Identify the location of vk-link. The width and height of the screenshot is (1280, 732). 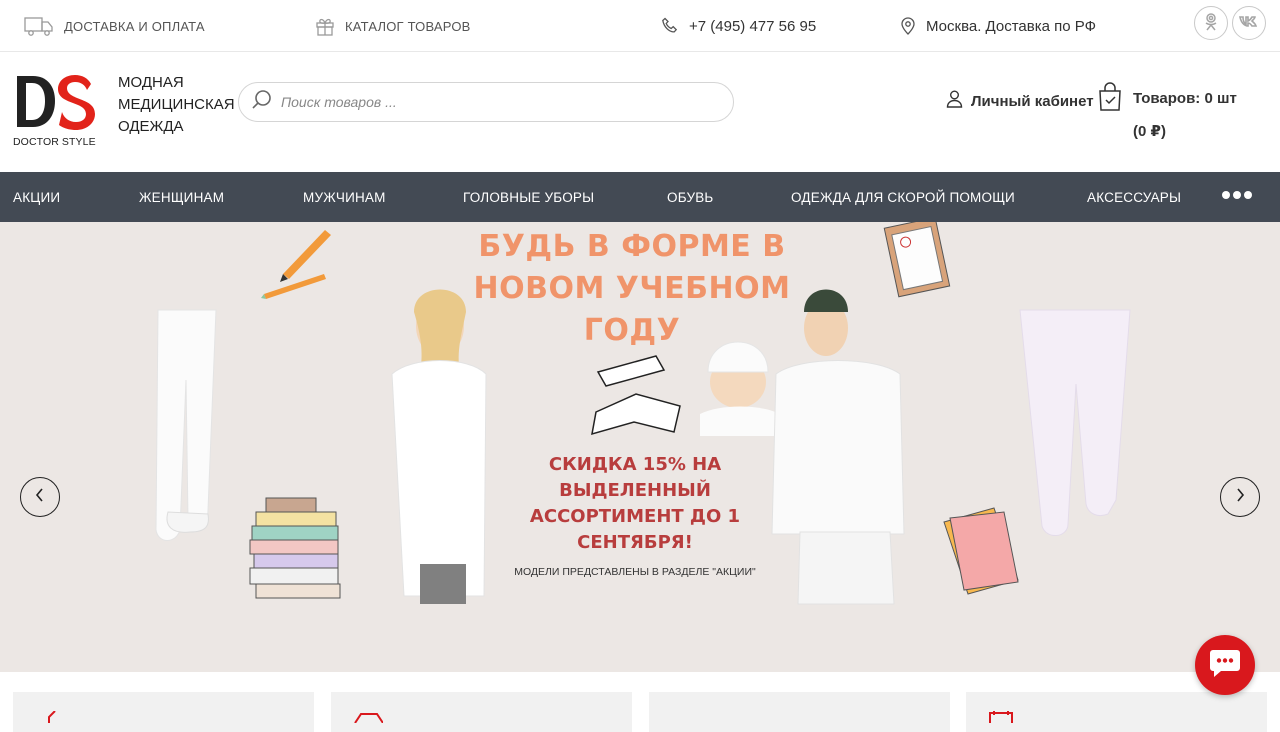
(1249, 23).